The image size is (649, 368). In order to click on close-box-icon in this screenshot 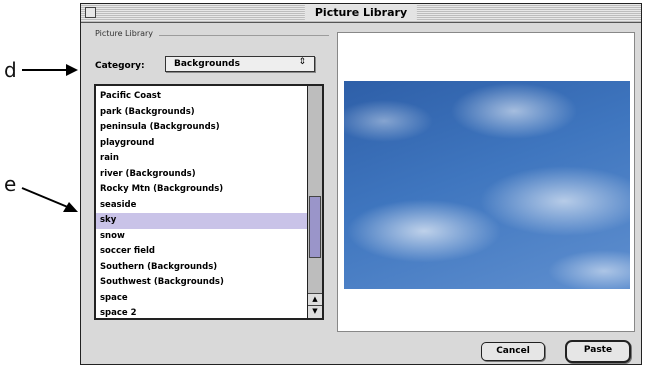, I will do `click(90, 12)`.